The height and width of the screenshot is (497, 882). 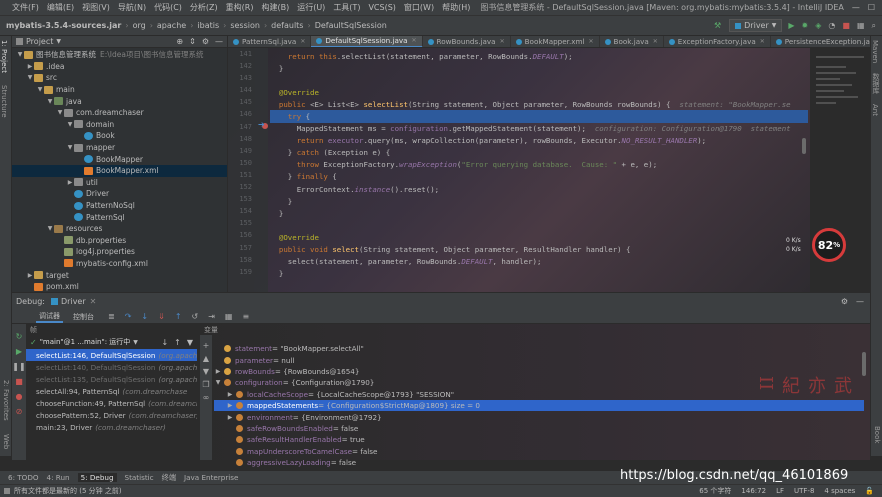 I want to click on editor-tab: PatternSql.java ✕, so click(x=270, y=41).